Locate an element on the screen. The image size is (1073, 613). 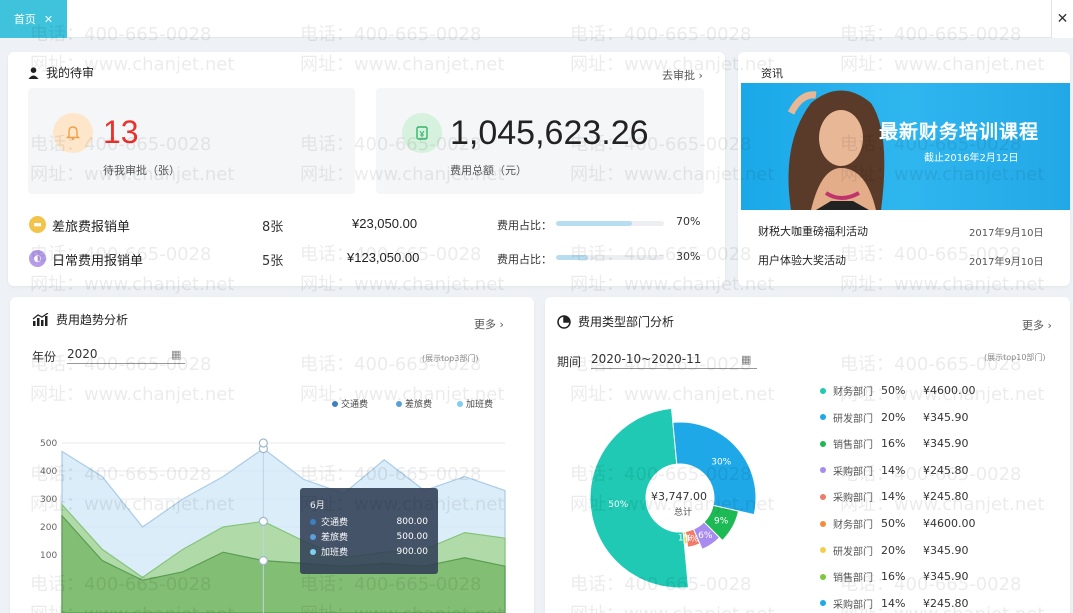
trend-title-text: 费用趋势分析 is located at coordinates (92, 320).